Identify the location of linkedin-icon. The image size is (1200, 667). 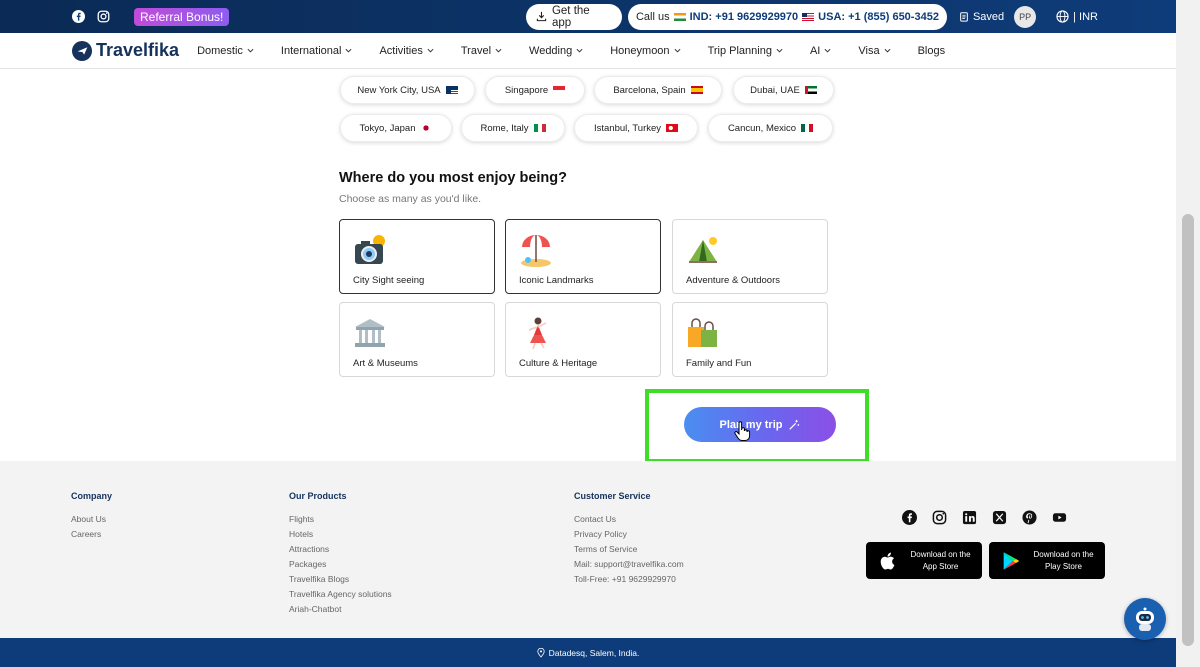
(969, 517).